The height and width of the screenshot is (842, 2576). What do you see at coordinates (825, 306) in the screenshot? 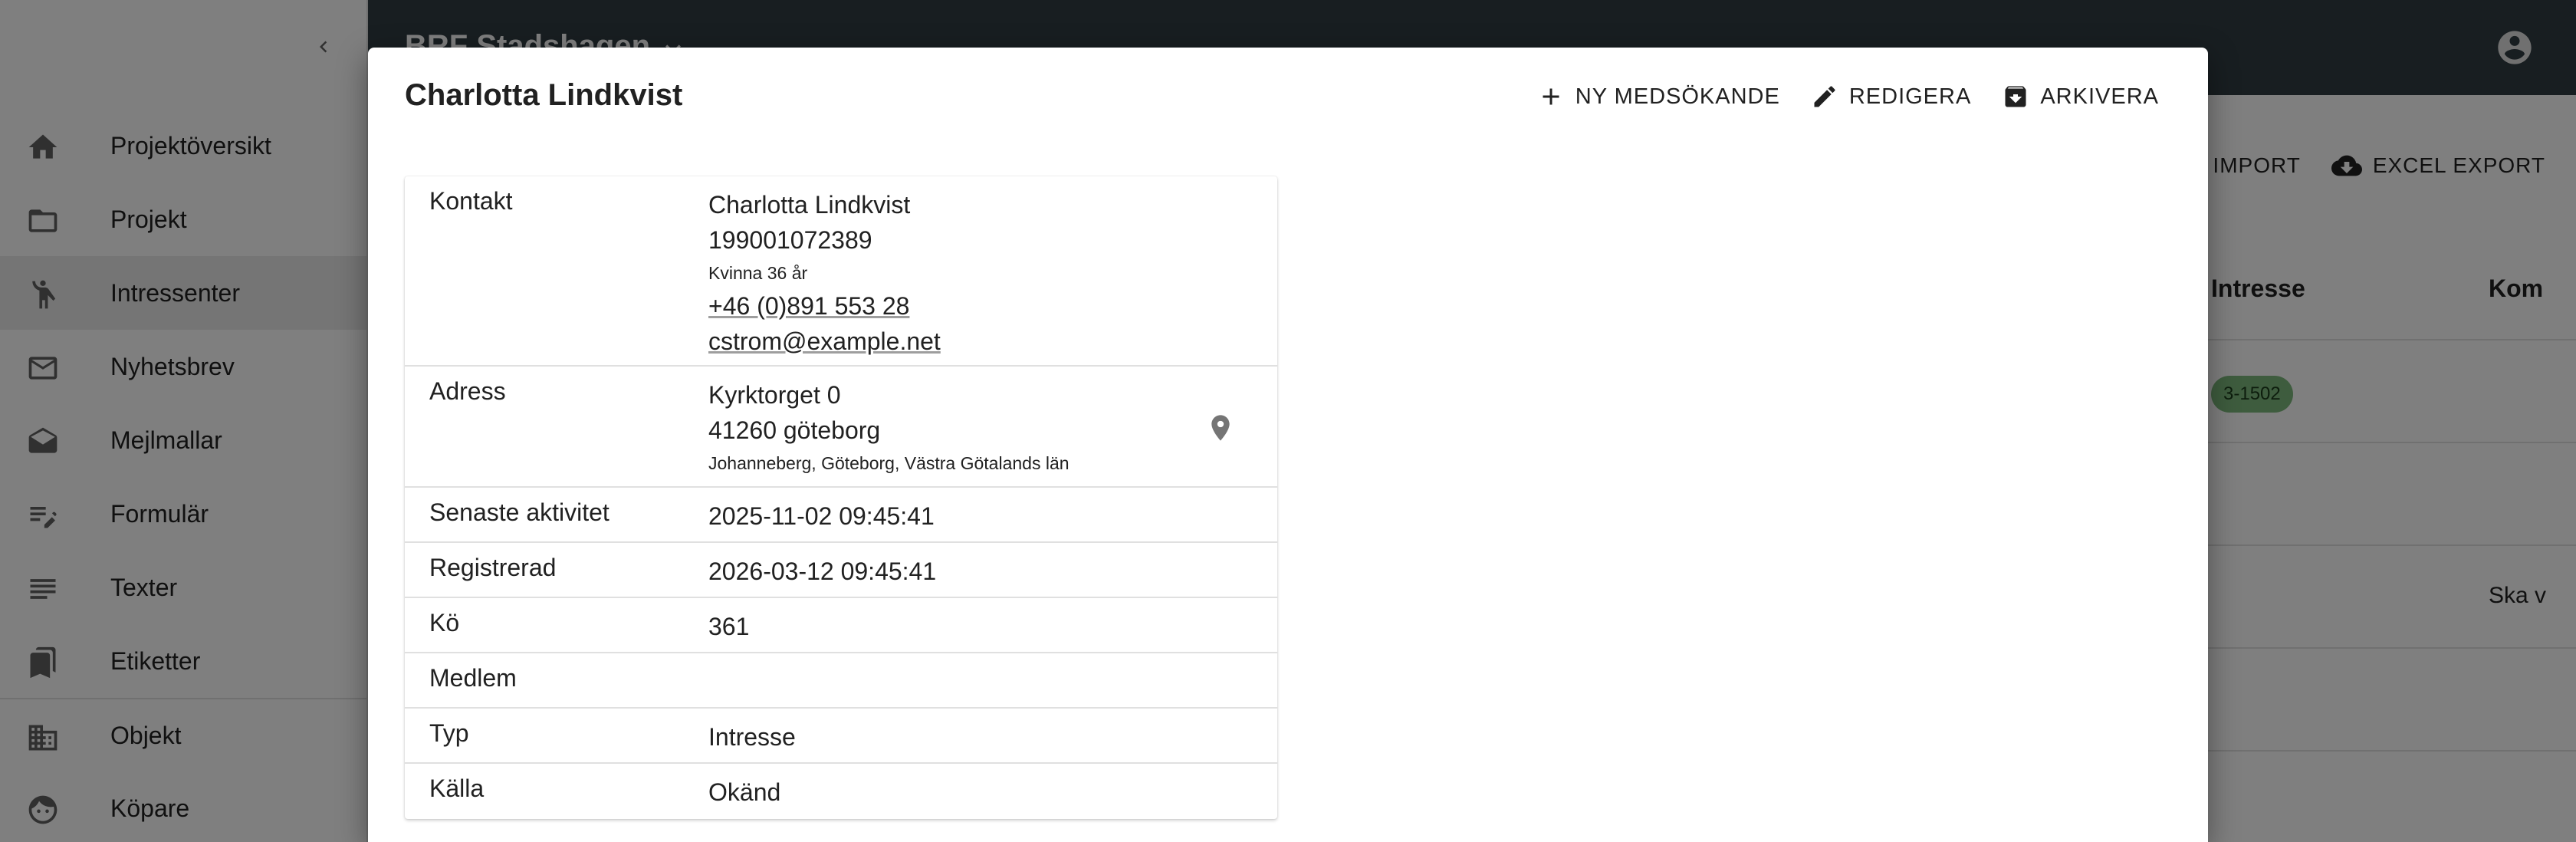
I see `phone-link: +46 (0)891 553 28` at bounding box center [825, 306].